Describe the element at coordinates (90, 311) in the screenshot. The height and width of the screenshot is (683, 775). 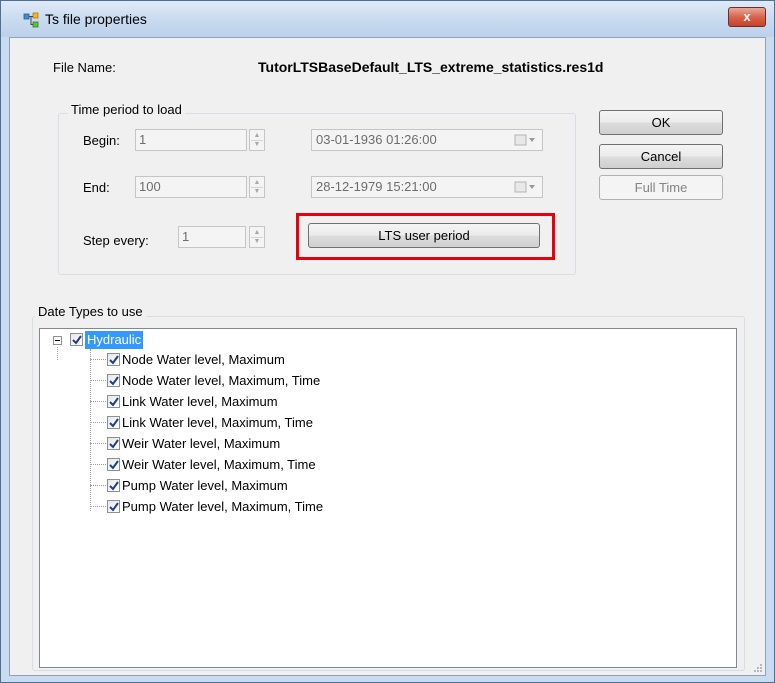
I see `data-types-group-title: Date Types to use` at that location.